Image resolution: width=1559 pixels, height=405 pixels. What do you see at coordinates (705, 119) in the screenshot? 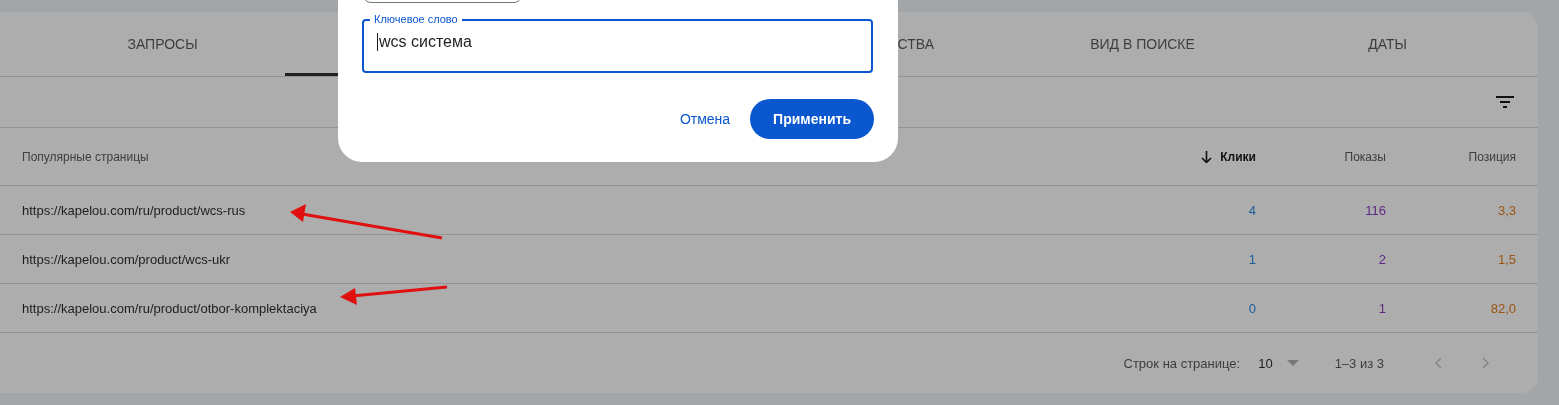
I see `cancel-button: Отмена` at bounding box center [705, 119].